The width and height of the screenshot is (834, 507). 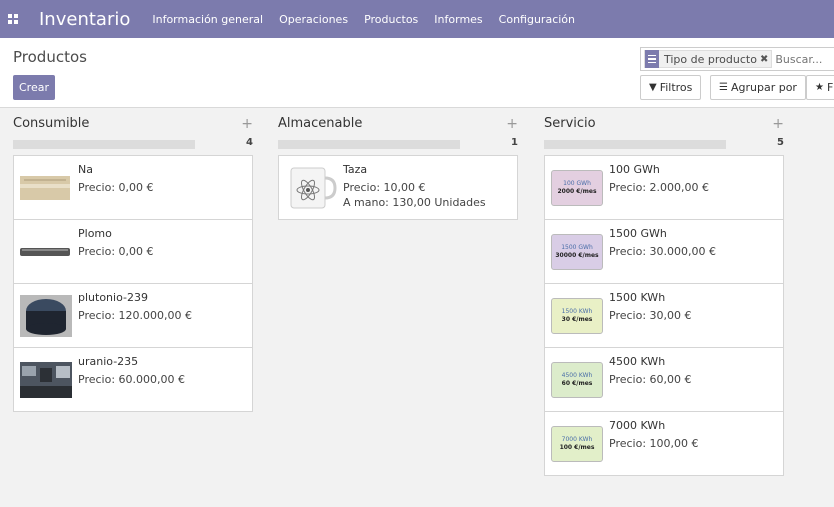 I want to click on kanban-card: Na Precio: 0,00 €, so click(x=133, y=187).